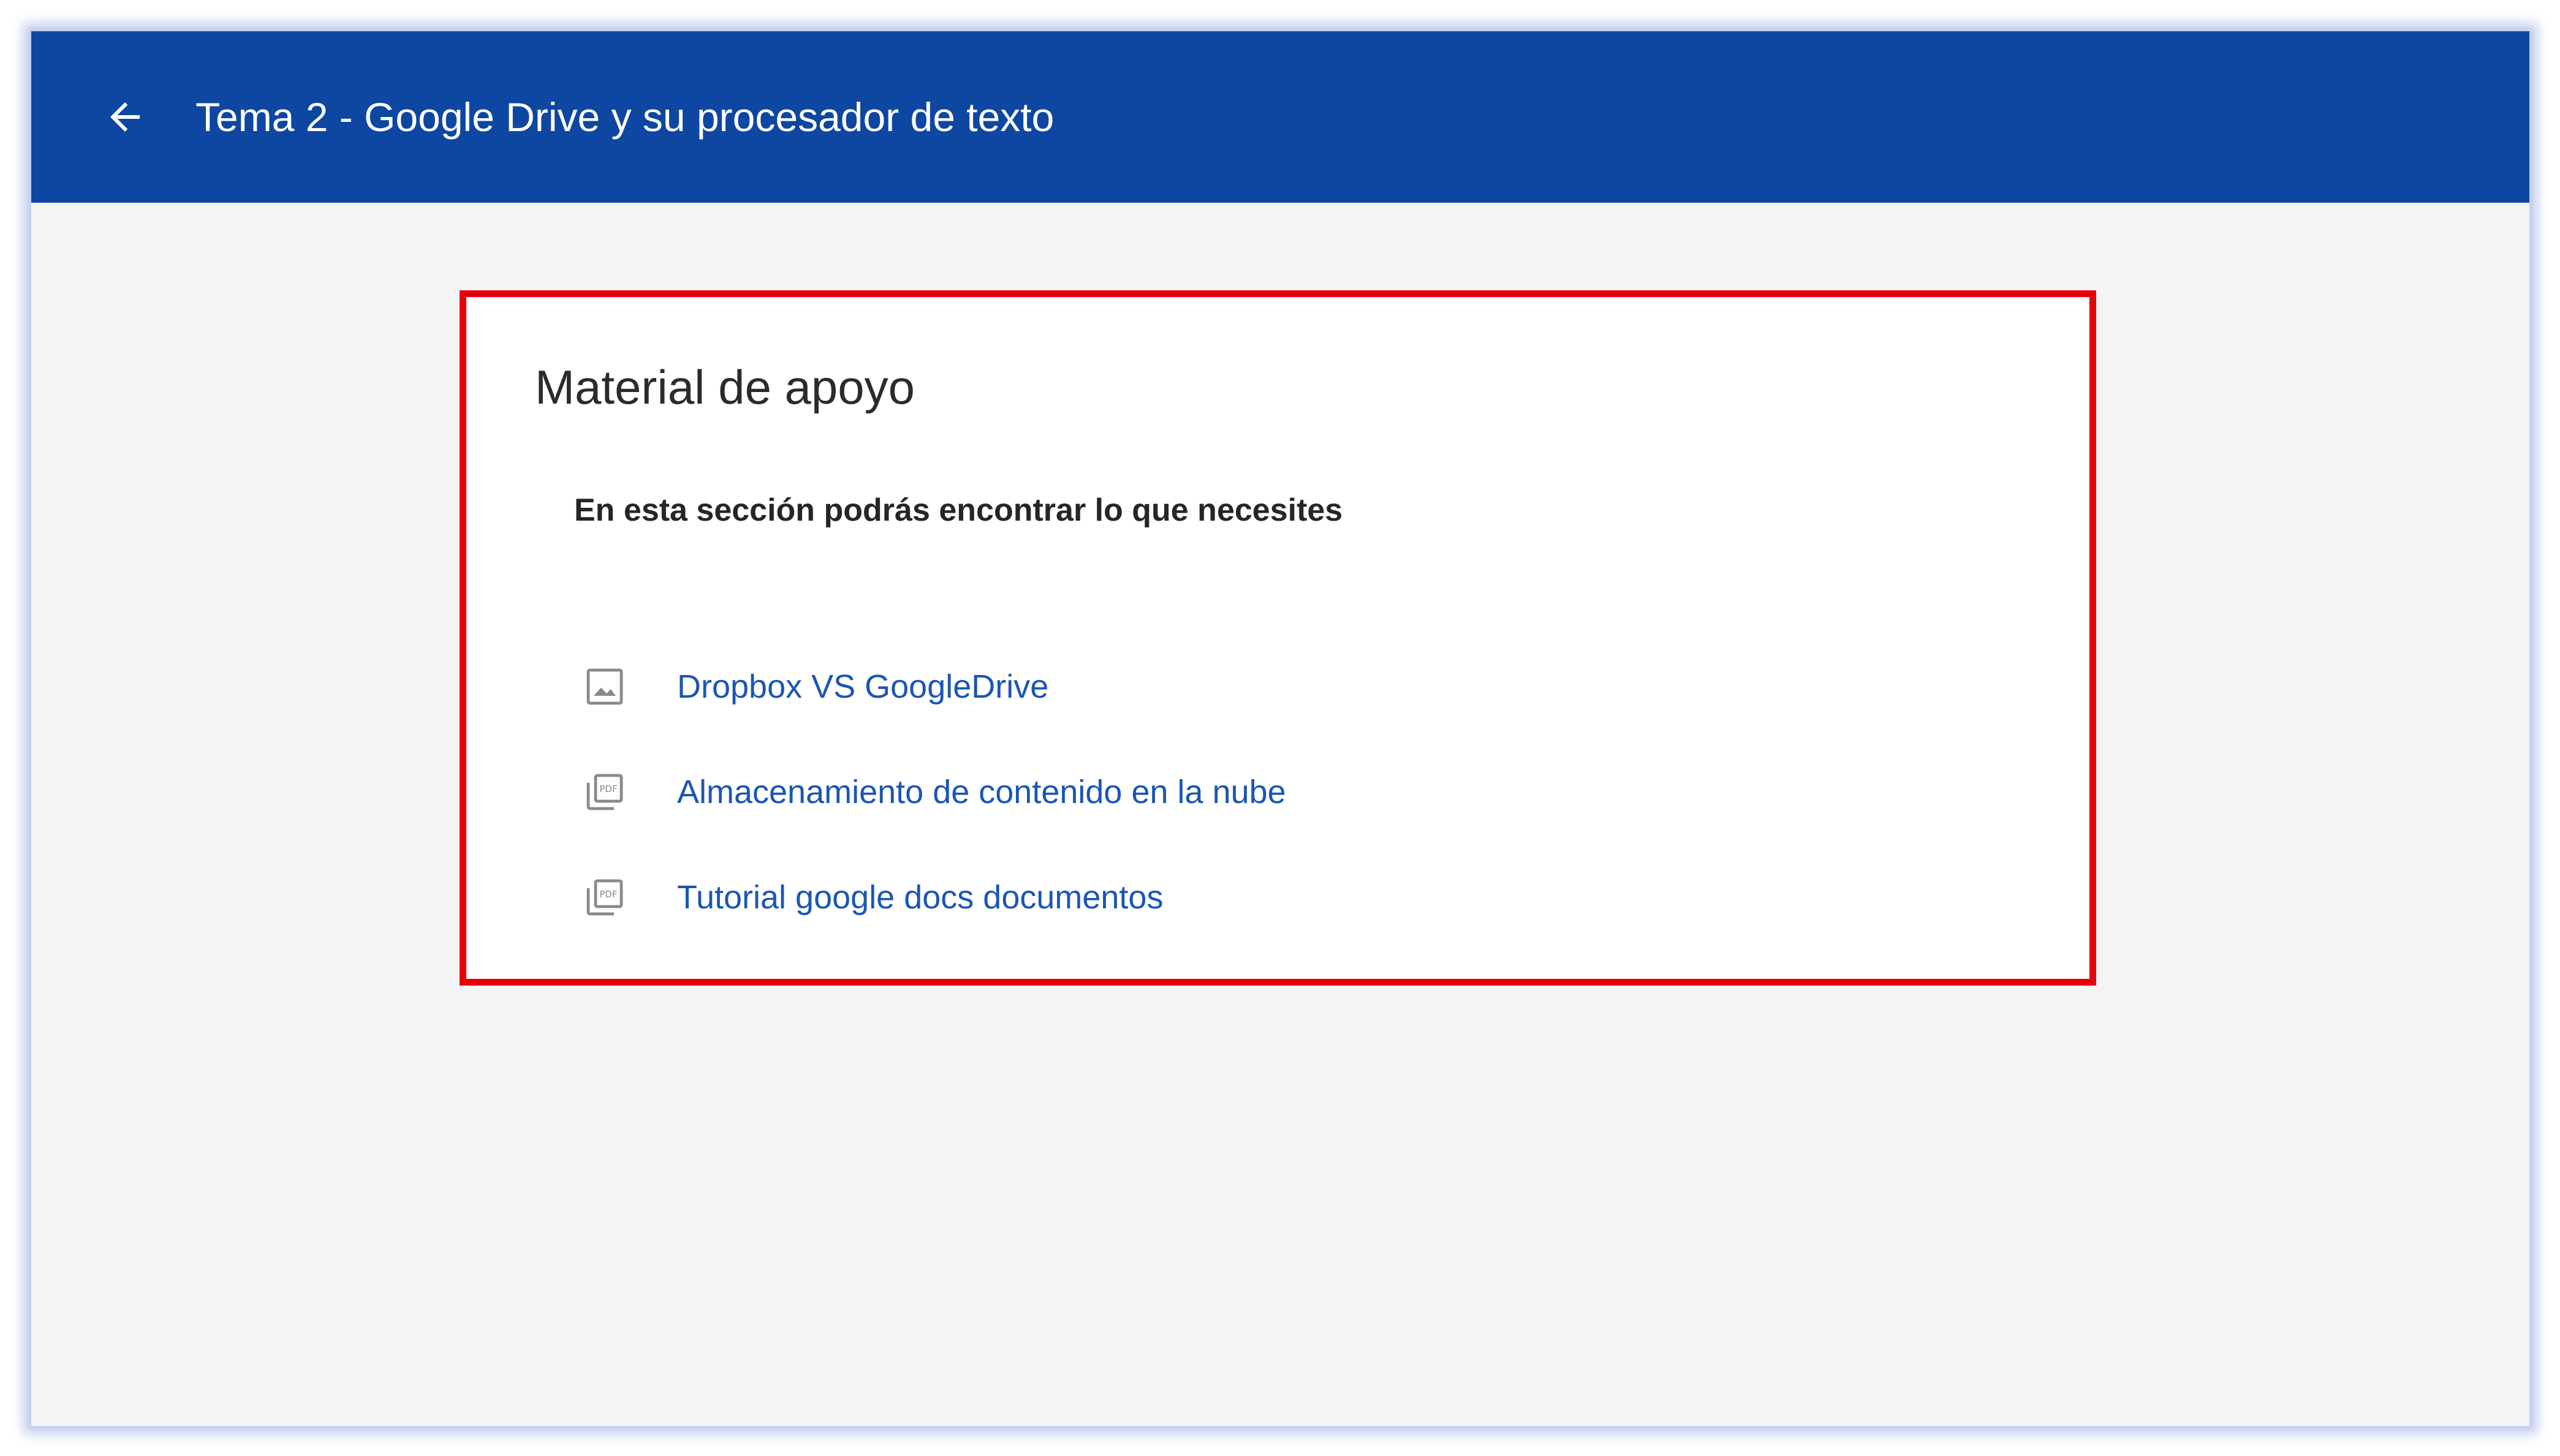  I want to click on section-title: Material de apoyo, so click(725, 387).